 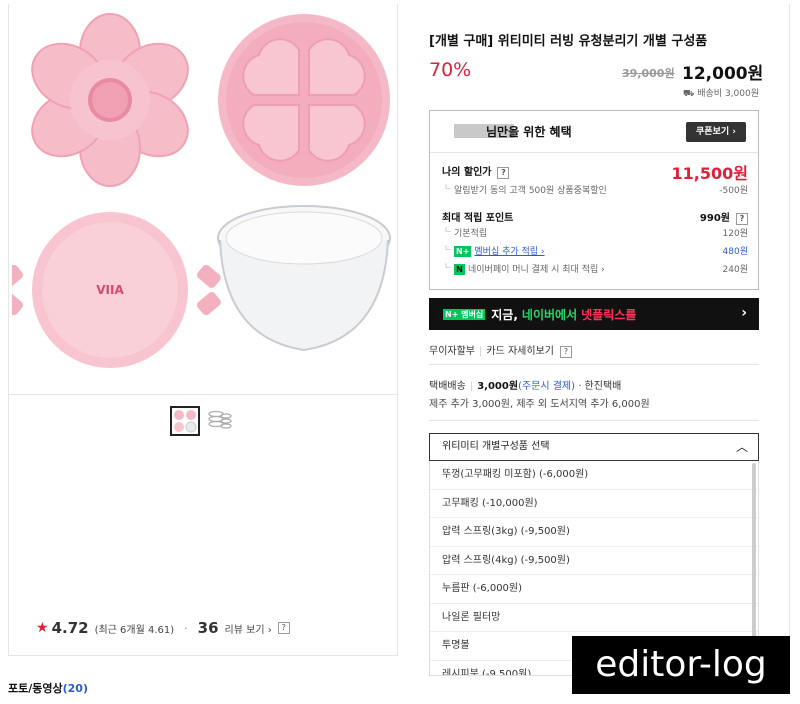 What do you see at coordinates (689, 94) in the screenshot?
I see `truck-icon: ⛟` at bounding box center [689, 94].